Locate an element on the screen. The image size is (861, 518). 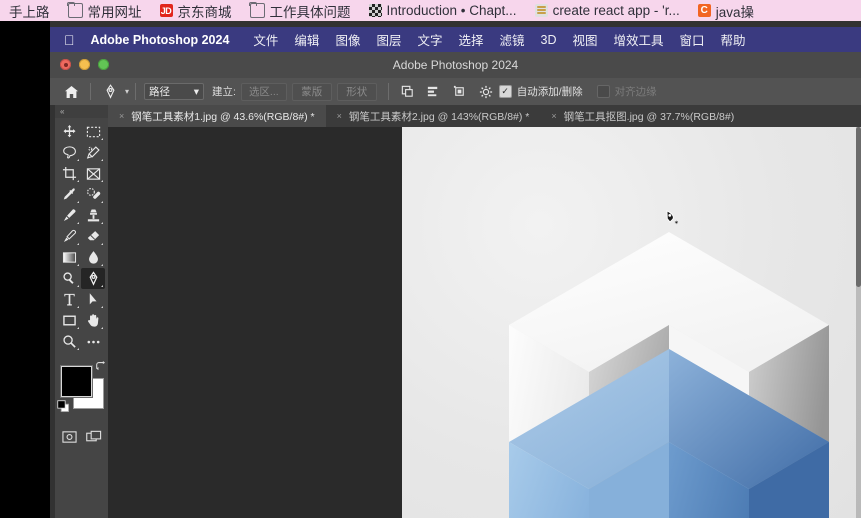
color-swatches is located at coordinates (81, 393).